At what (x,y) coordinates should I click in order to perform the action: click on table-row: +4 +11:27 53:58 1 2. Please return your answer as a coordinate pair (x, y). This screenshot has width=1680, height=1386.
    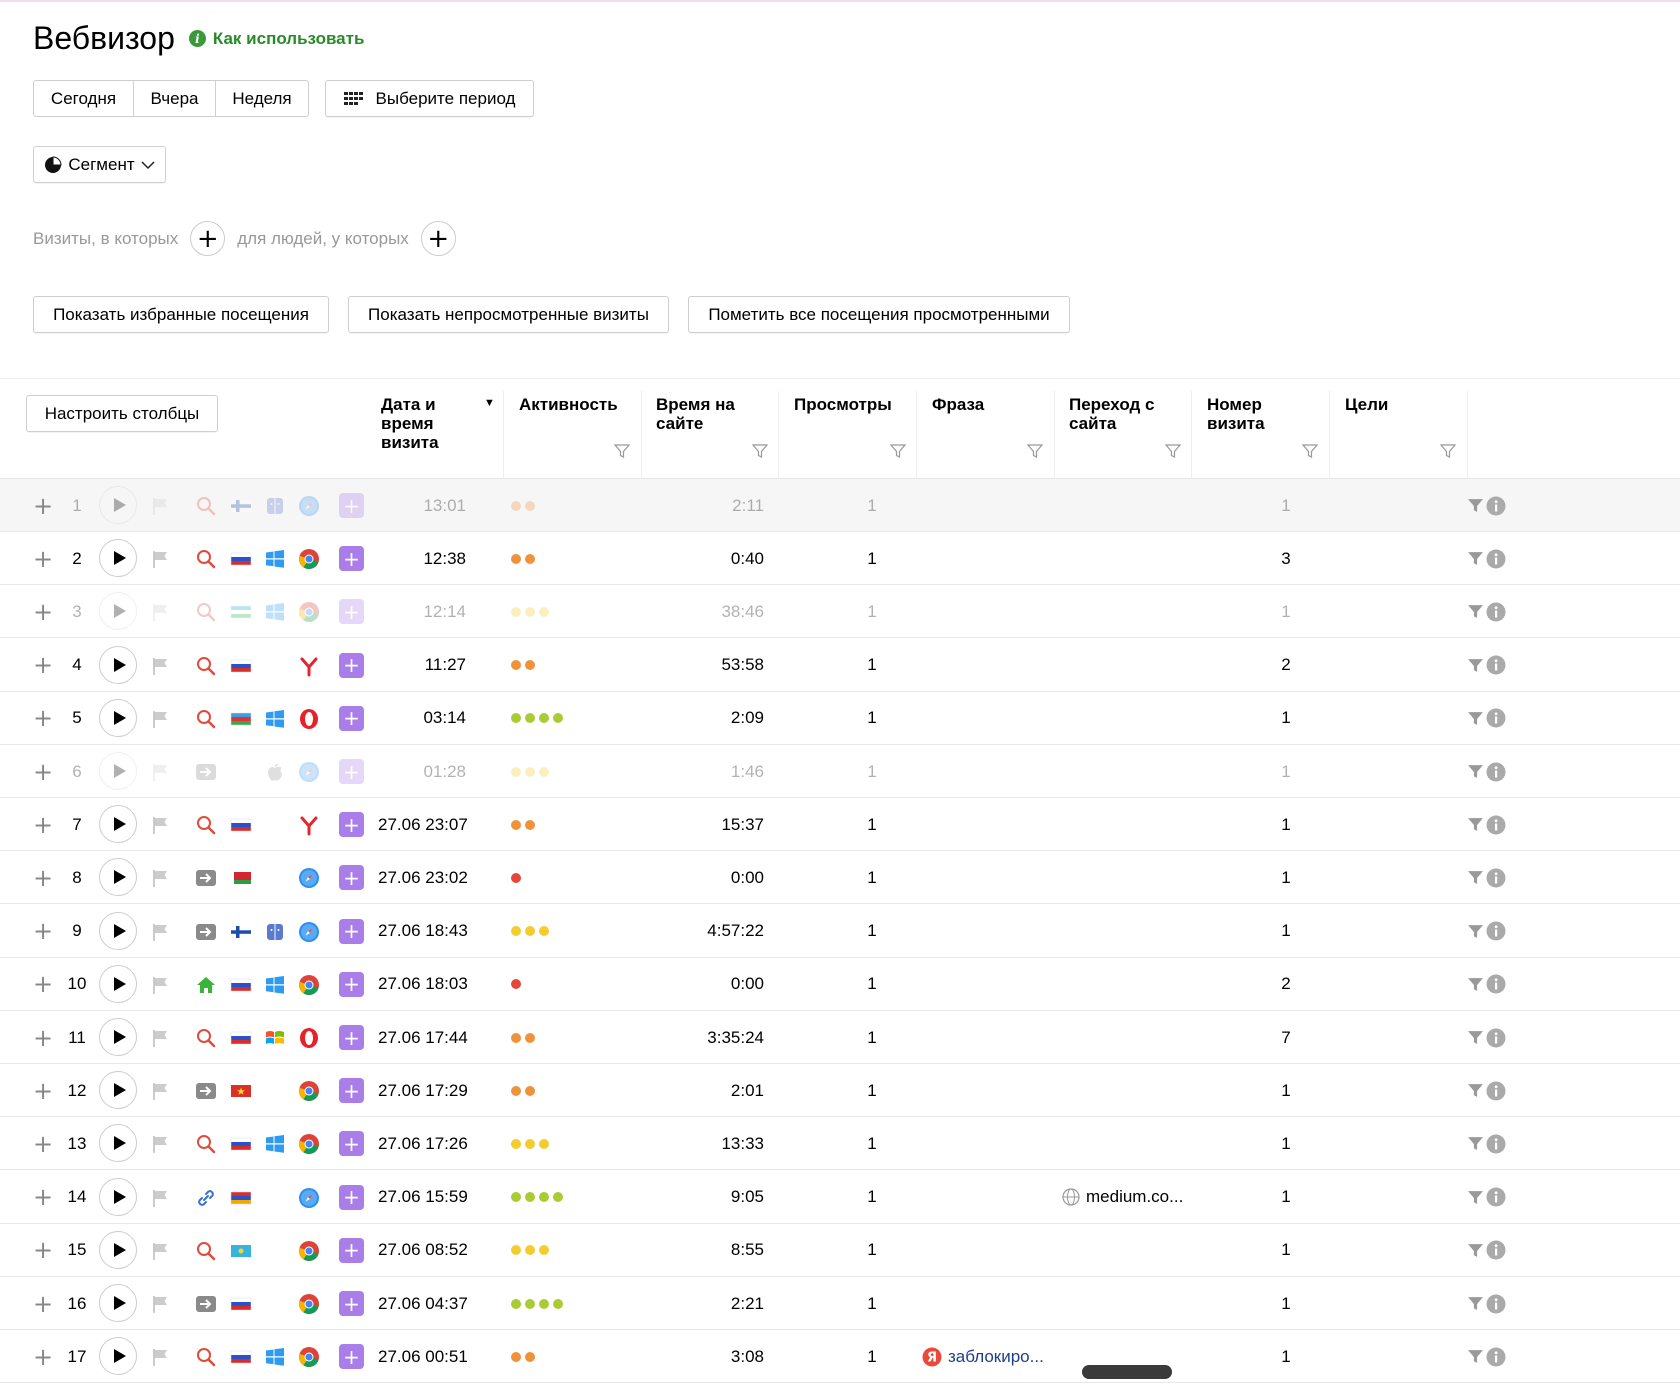
    Looking at the image, I should click on (840, 665).